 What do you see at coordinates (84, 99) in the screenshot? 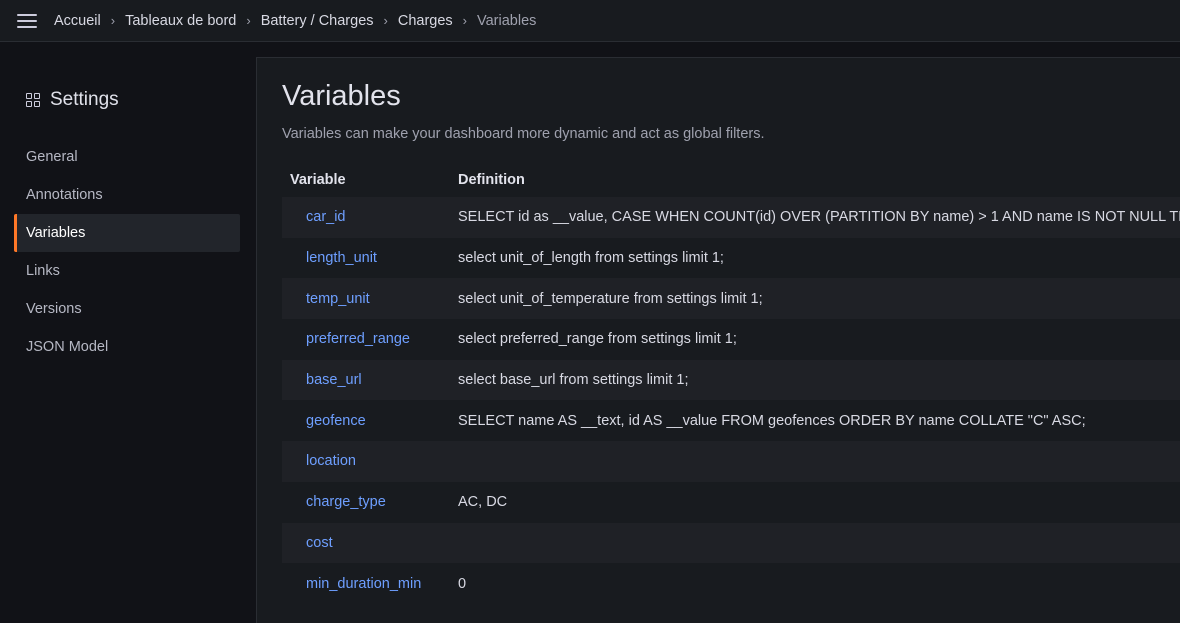
I see `settings-title-text: Settings` at bounding box center [84, 99].